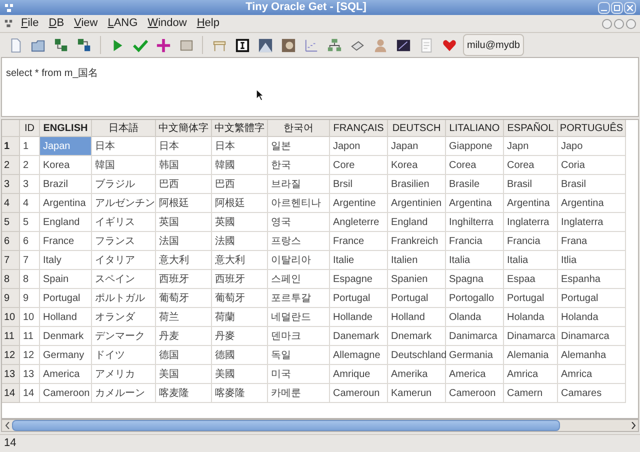 The height and width of the screenshot is (452, 640). What do you see at coordinates (417, 128) in the screenshot?
I see `column-header: DEUTSCH` at bounding box center [417, 128].